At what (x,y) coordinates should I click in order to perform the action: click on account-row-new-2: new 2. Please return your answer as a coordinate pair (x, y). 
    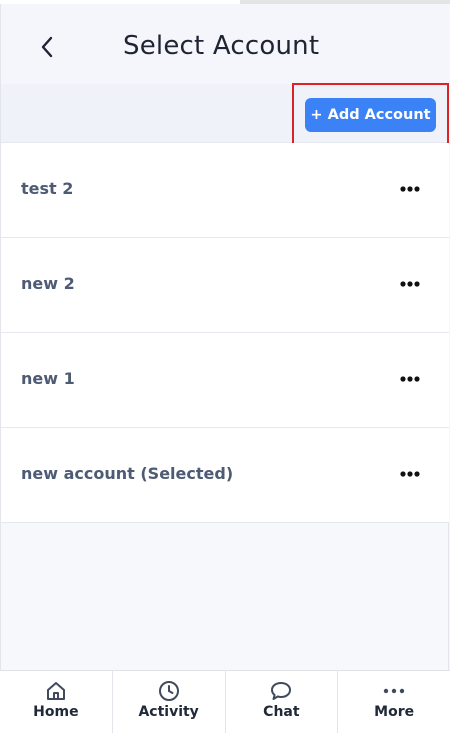
    Looking at the image, I should click on (225, 285).